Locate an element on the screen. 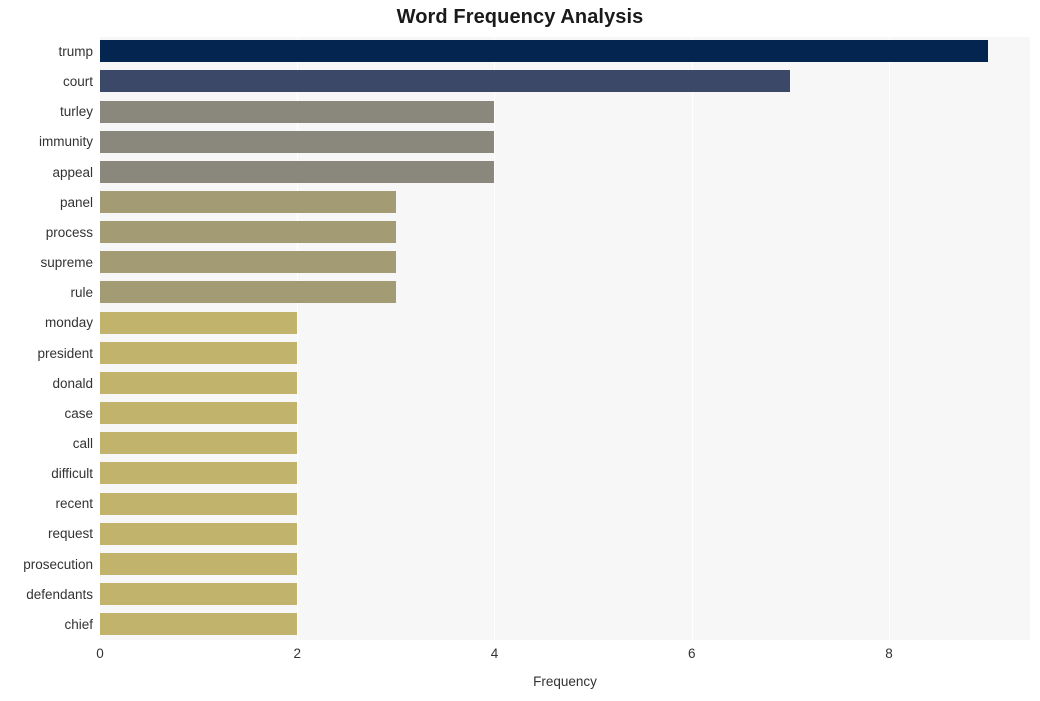 This screenshot has height=701, width=1040. x-tick-label-2: 2 is located at coordinates (297, 653).